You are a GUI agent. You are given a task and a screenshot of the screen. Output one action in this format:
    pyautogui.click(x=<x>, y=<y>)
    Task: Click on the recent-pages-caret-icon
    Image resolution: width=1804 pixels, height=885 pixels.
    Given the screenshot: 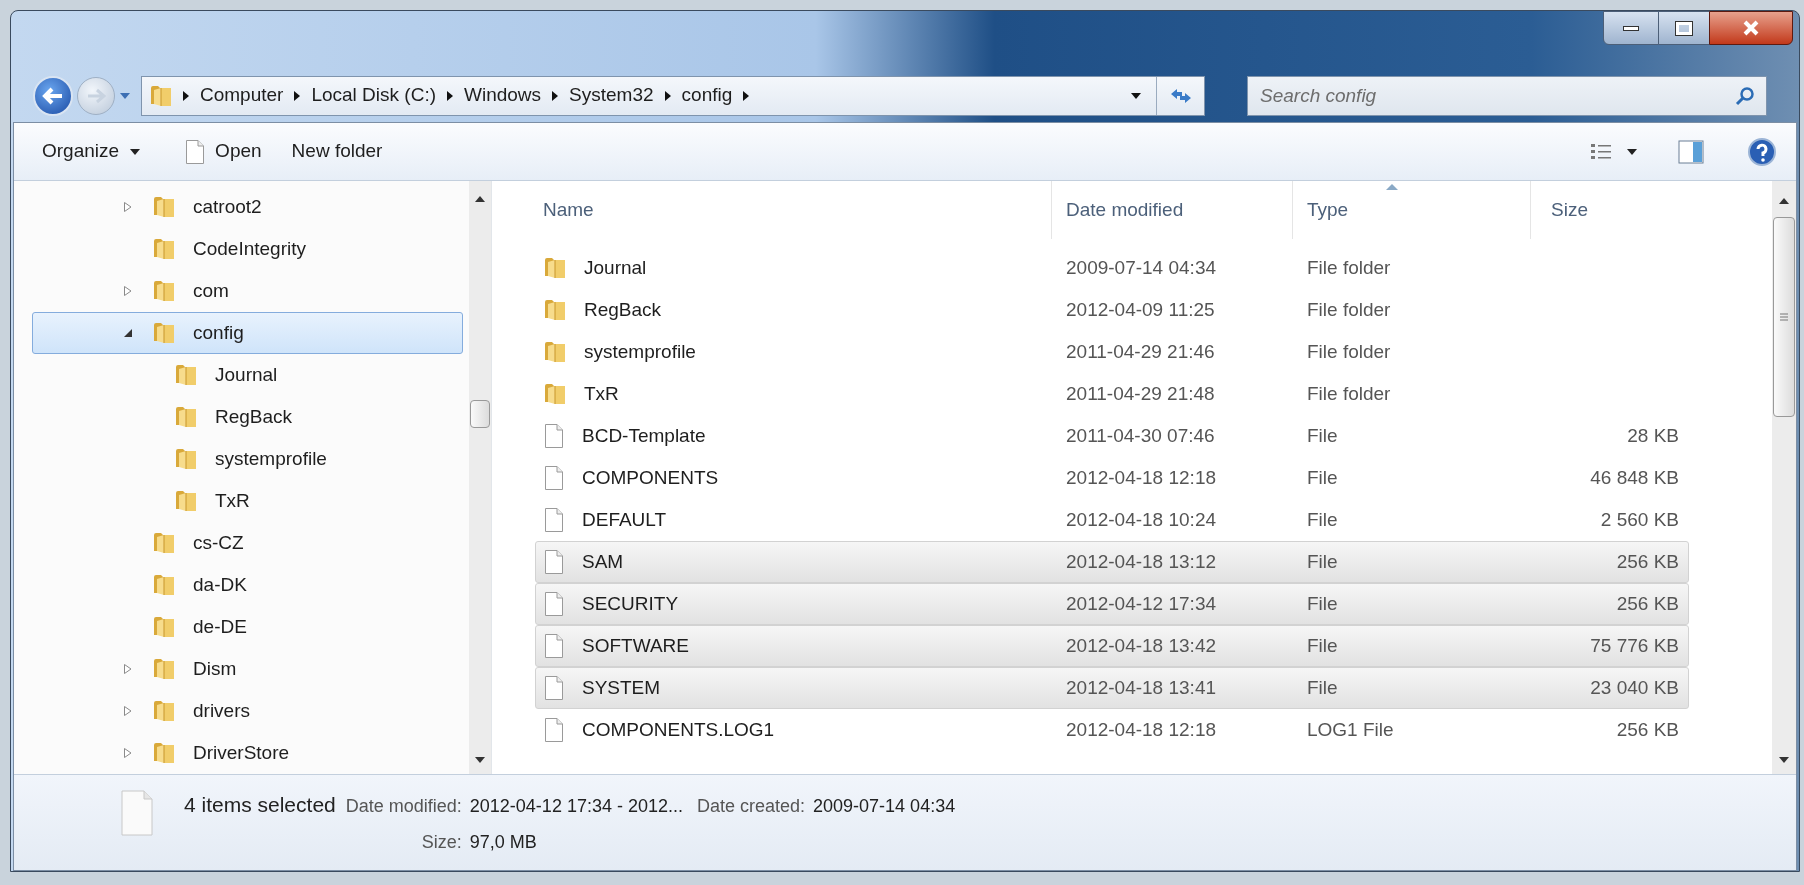 What is the action you would take?
    pyautogui.click(x=125, y=95)
    